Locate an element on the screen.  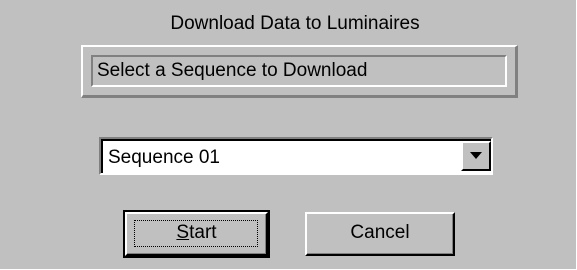
triangle-down-icon is located at coordinates (476, 155).